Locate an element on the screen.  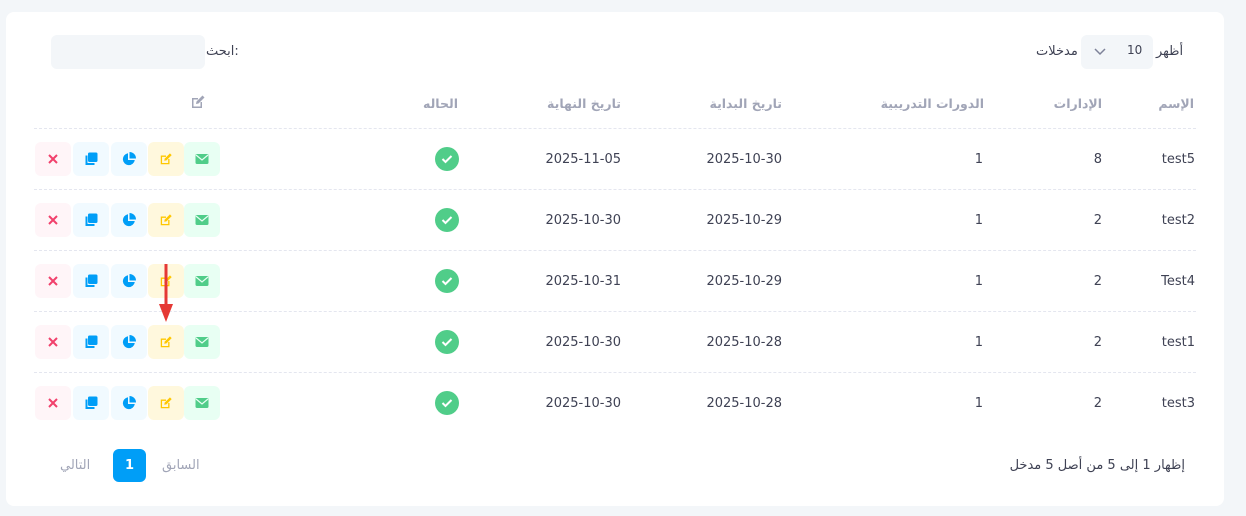
cell-departments: 8 is located at coordinates (1097, 159).